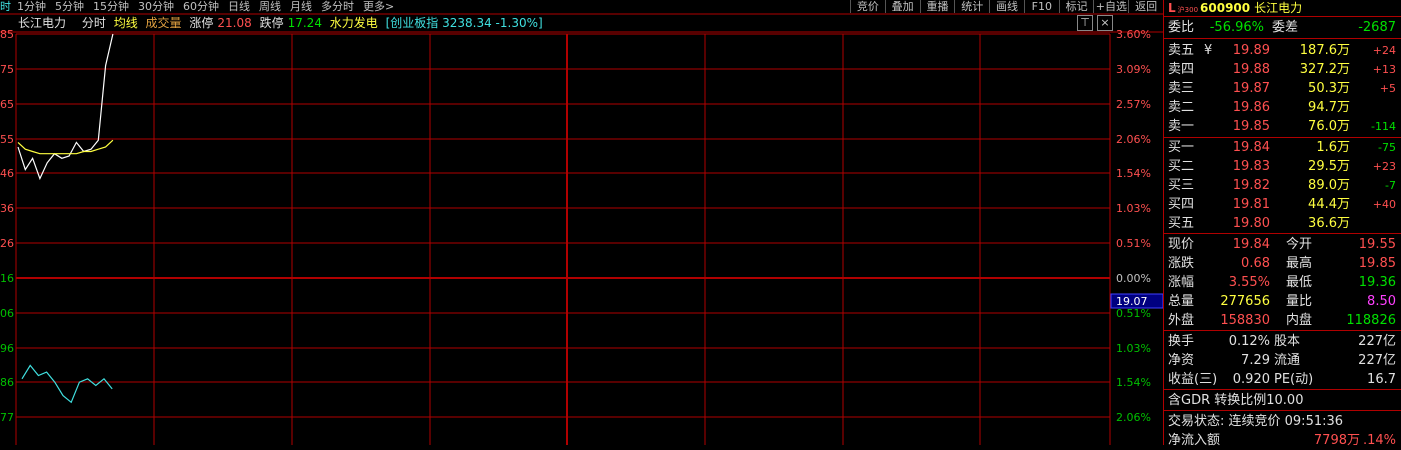 The image size is (1401, 450). What do you see at coordinates (1284, 379) in the screenshot?
I see `stat-row: 收益(三) 0.920 PE(动) 16.7` at bounding box center [1284, 379].